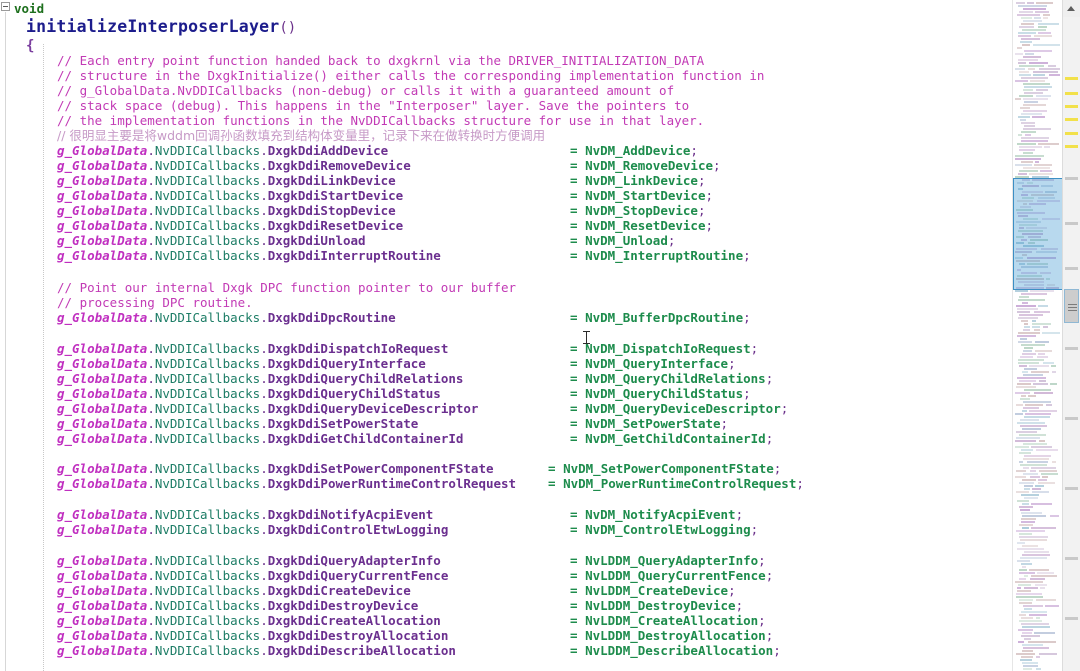 The image size is (1080, 671). Describe the element at coordinates (578, 348) in the screenshot. I see `assignment-operator: =` at that location.